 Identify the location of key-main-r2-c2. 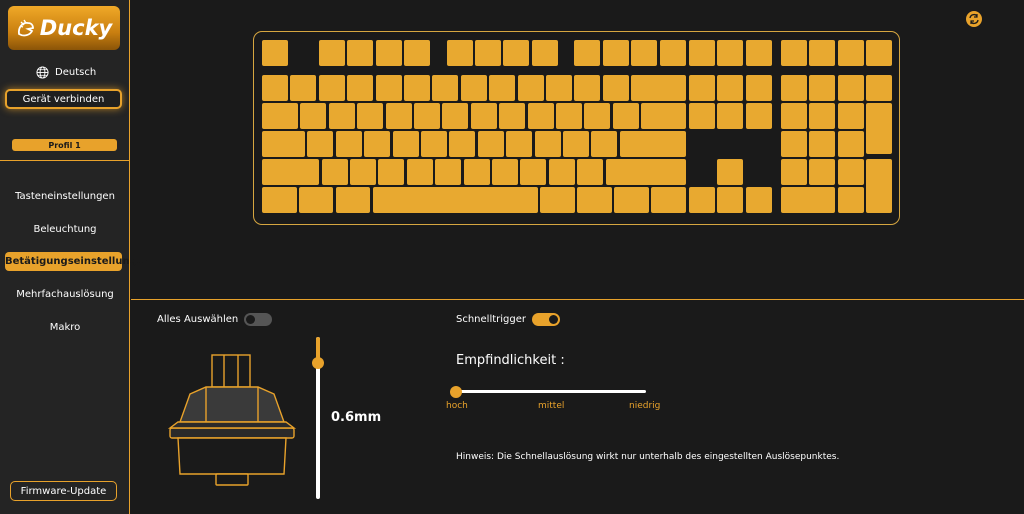
(341, 116).